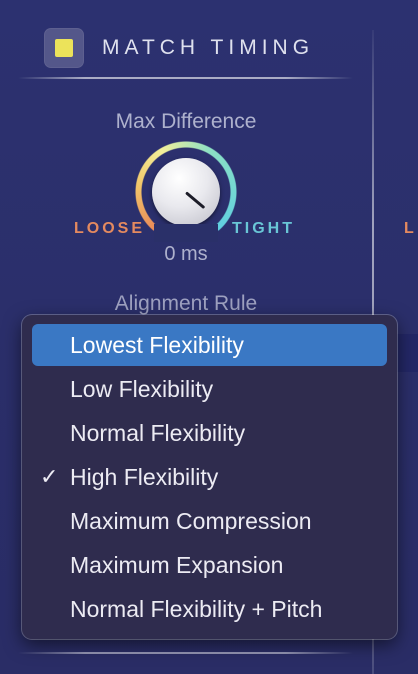 This screenshot has height=674, width=418. Describe the element at coordinates (196, 608) in the screenshot. I see `menu-item-label: Normal Flexibility + Pitch` at that location.